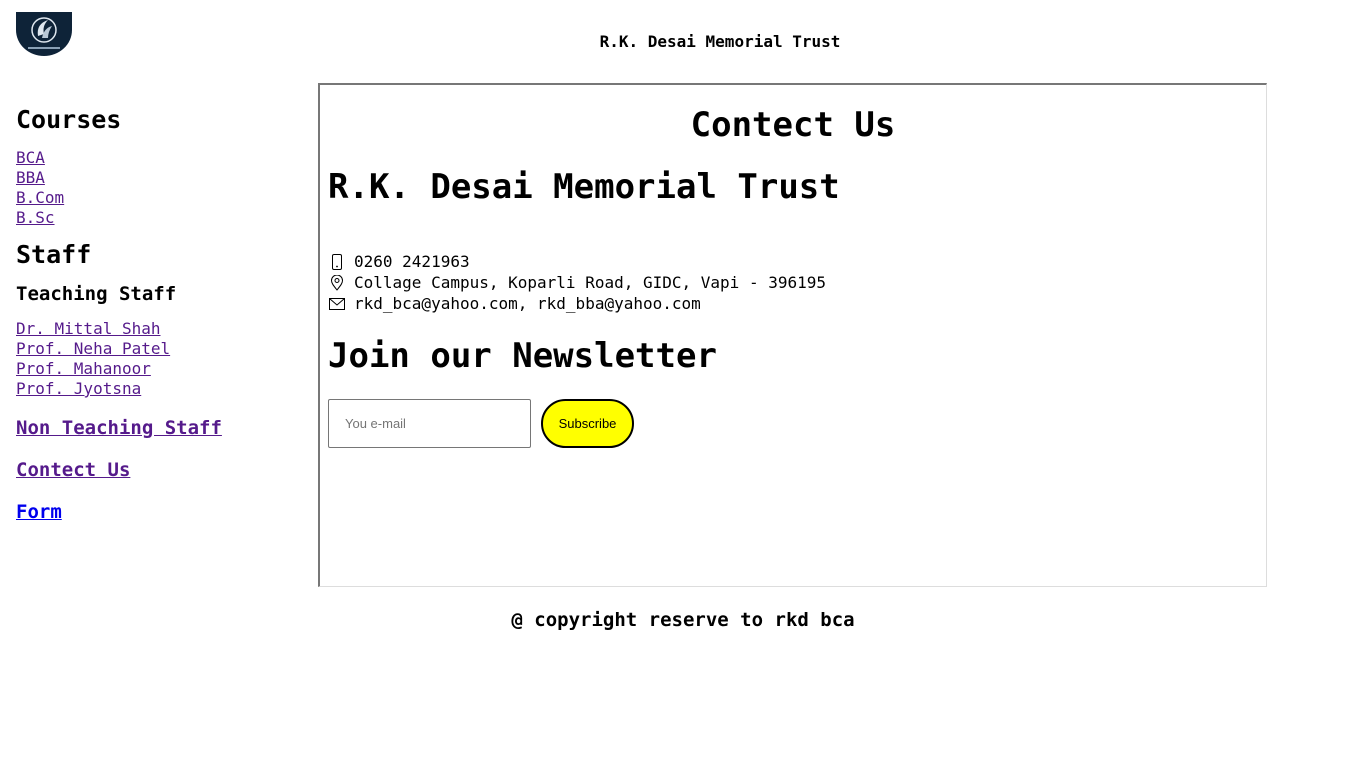 Image resolution: width=1366 pixels, height=768 pixels. What do you see at coordinates (683, 620) in the screenshot?
I see `footer-copyright: @ copyright reserve to rkd bca` at bounding box center [683, 620].